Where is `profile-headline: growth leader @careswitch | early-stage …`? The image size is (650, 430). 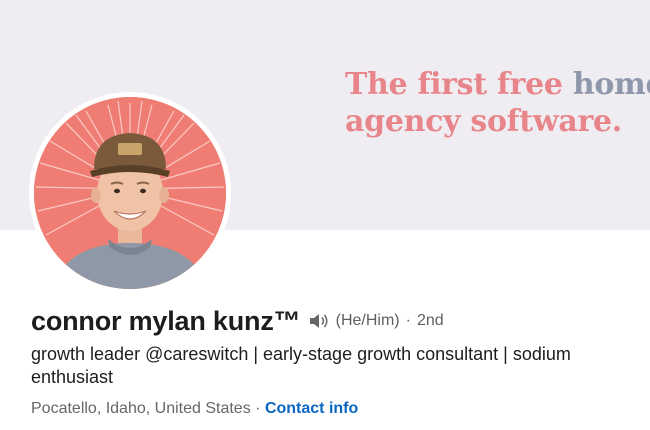 profile-headline: growth leader @careswitch | early-stage … is located at coordinates (301, 365).